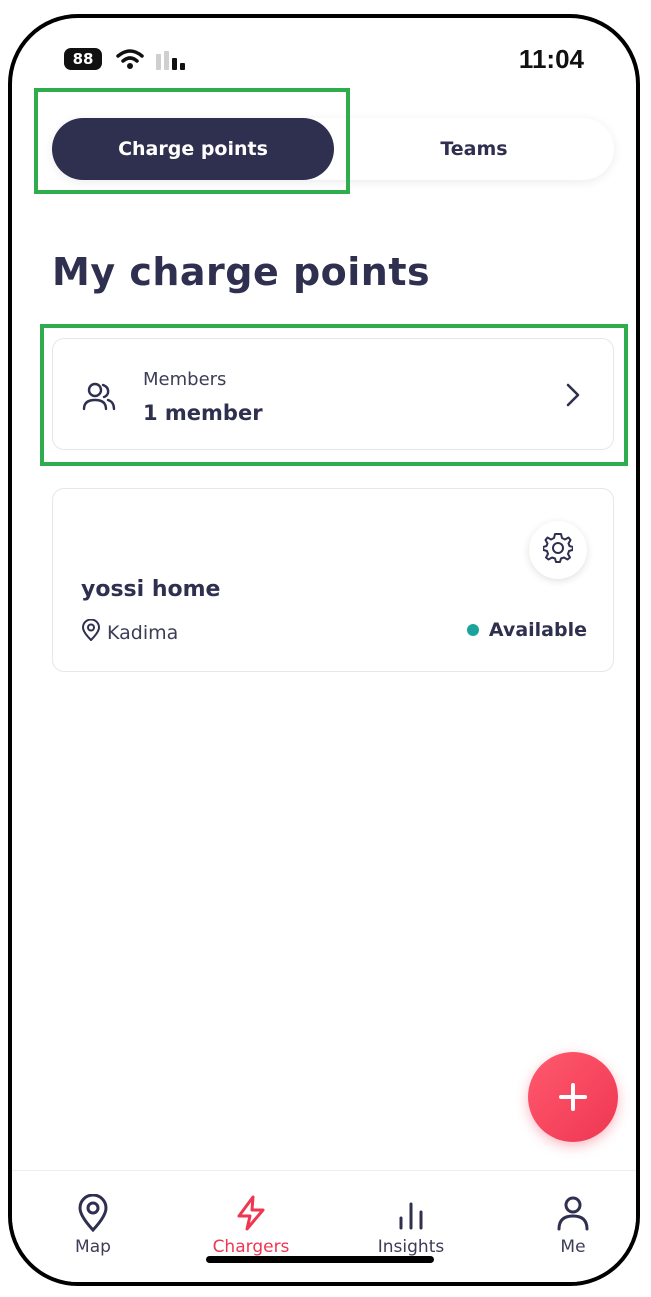  I want to click on nav-label-insights: Insights, so click(411, 1247).